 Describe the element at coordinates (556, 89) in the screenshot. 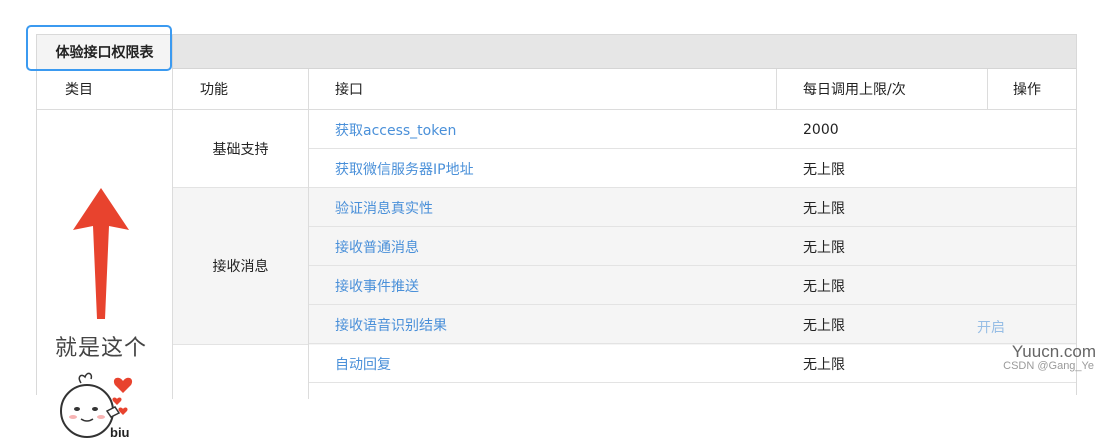

I see `table-header-row: 类目 功能 接口 每日调用上限/次 操作` at that location.